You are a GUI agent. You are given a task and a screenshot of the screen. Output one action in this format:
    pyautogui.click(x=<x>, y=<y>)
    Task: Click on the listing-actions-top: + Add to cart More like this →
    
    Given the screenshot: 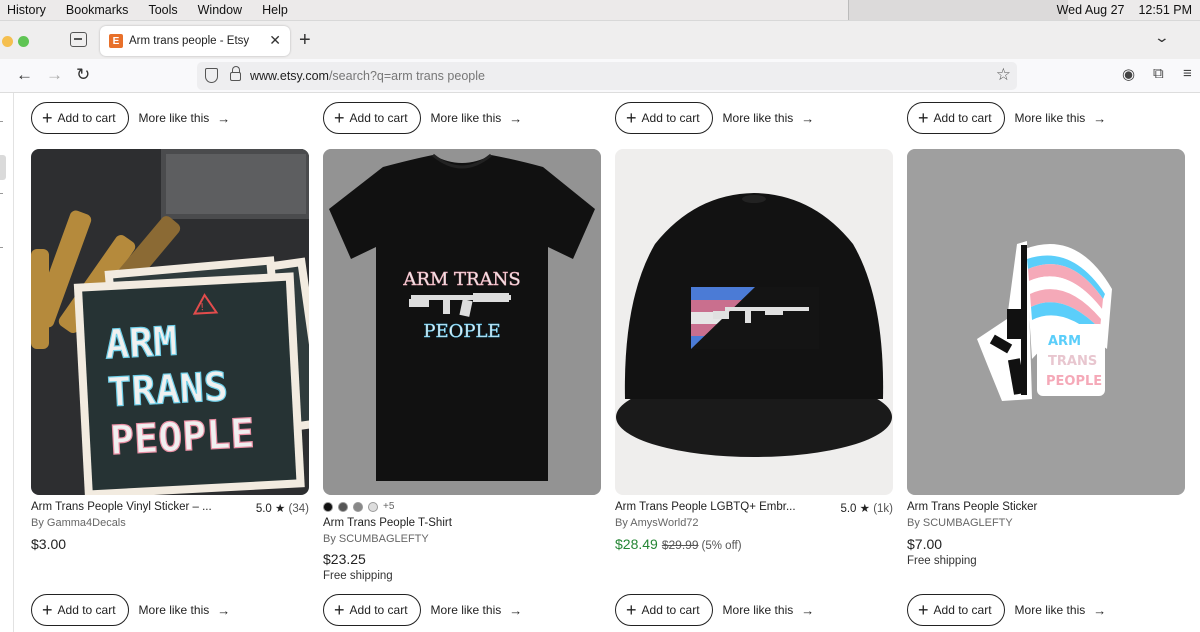 What is the action you would take?
    pyautogui.click(x=170, y=118)
    